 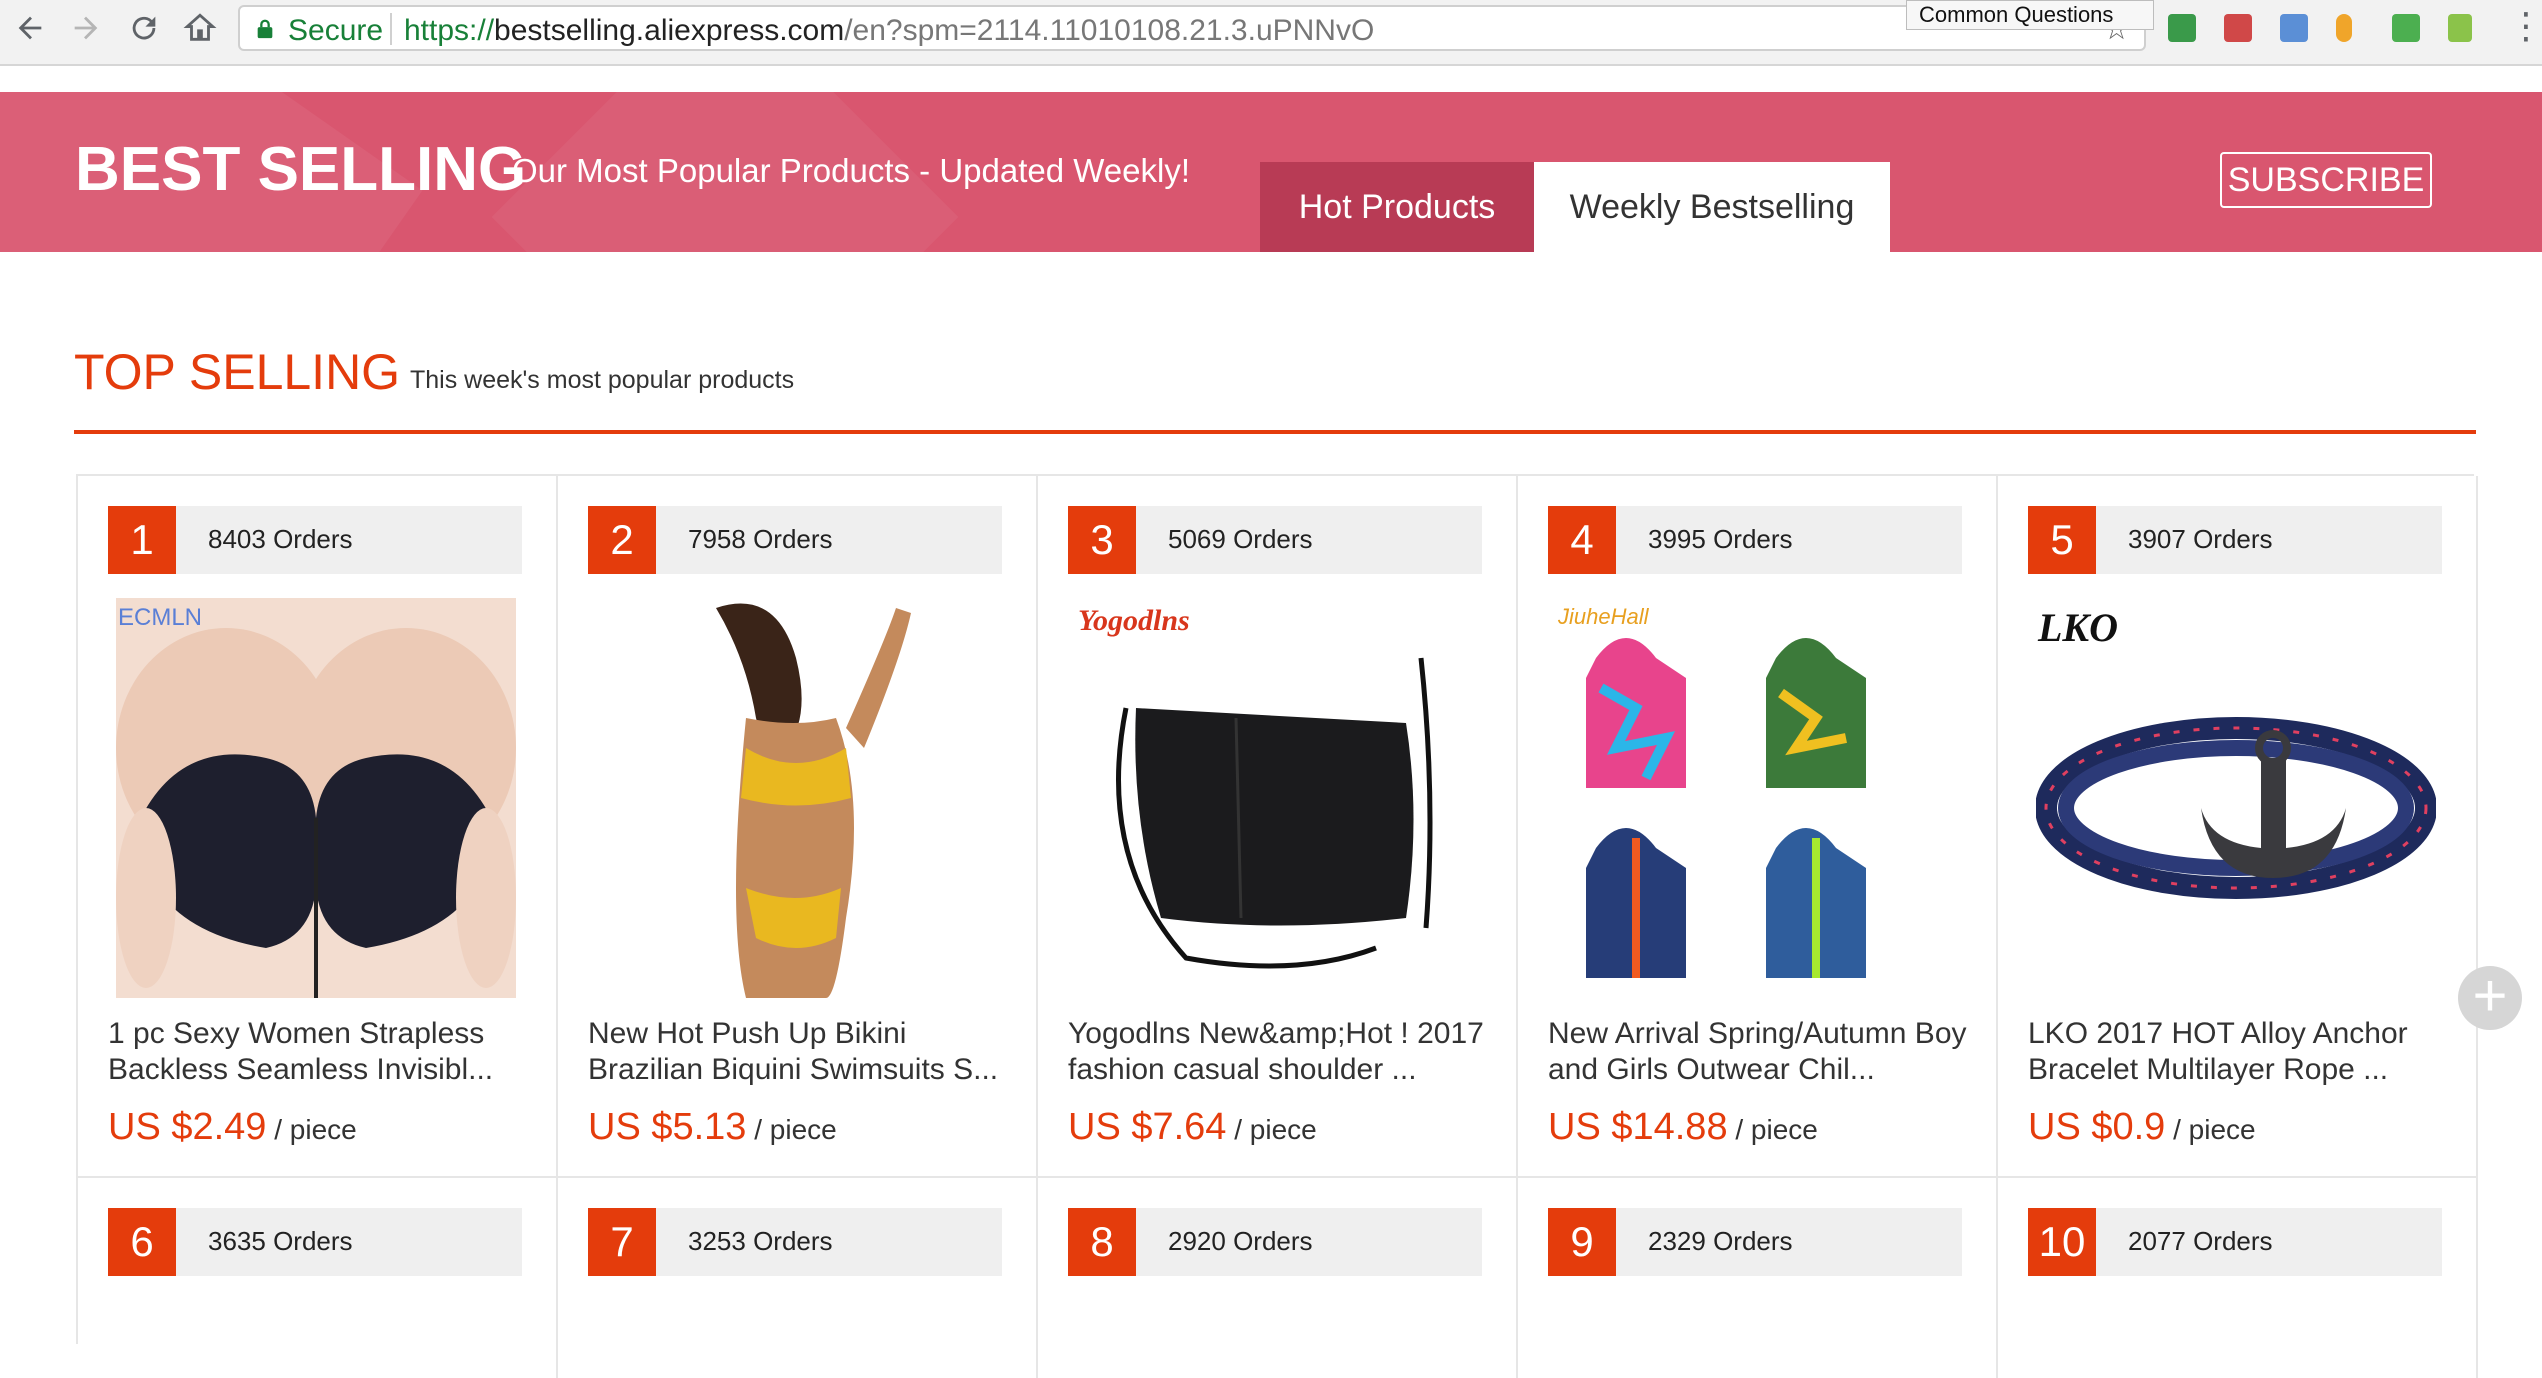 What do you see at coordinates (2200, 1241) in the screenshot?
I see `order-count: 2077 Orders` at bounding box center [2200, 1241].